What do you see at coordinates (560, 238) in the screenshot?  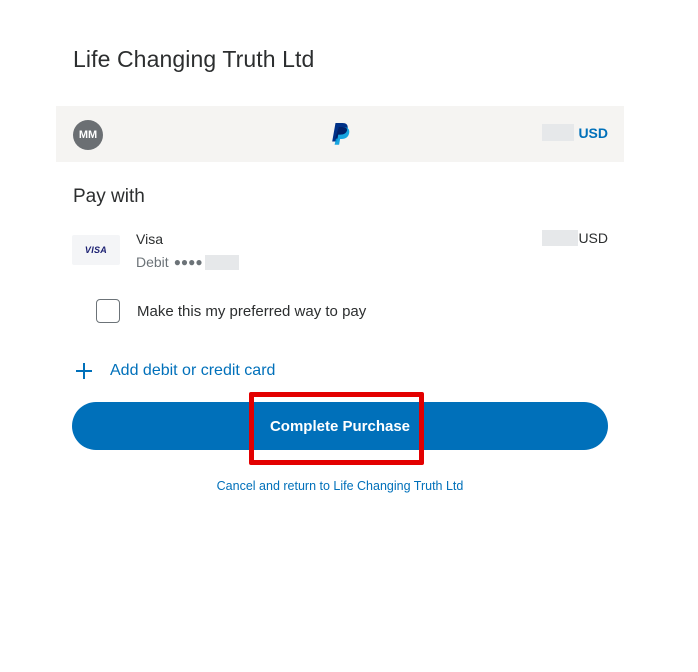 I see `redacted-card-amount` at bounding box center [560, 238].